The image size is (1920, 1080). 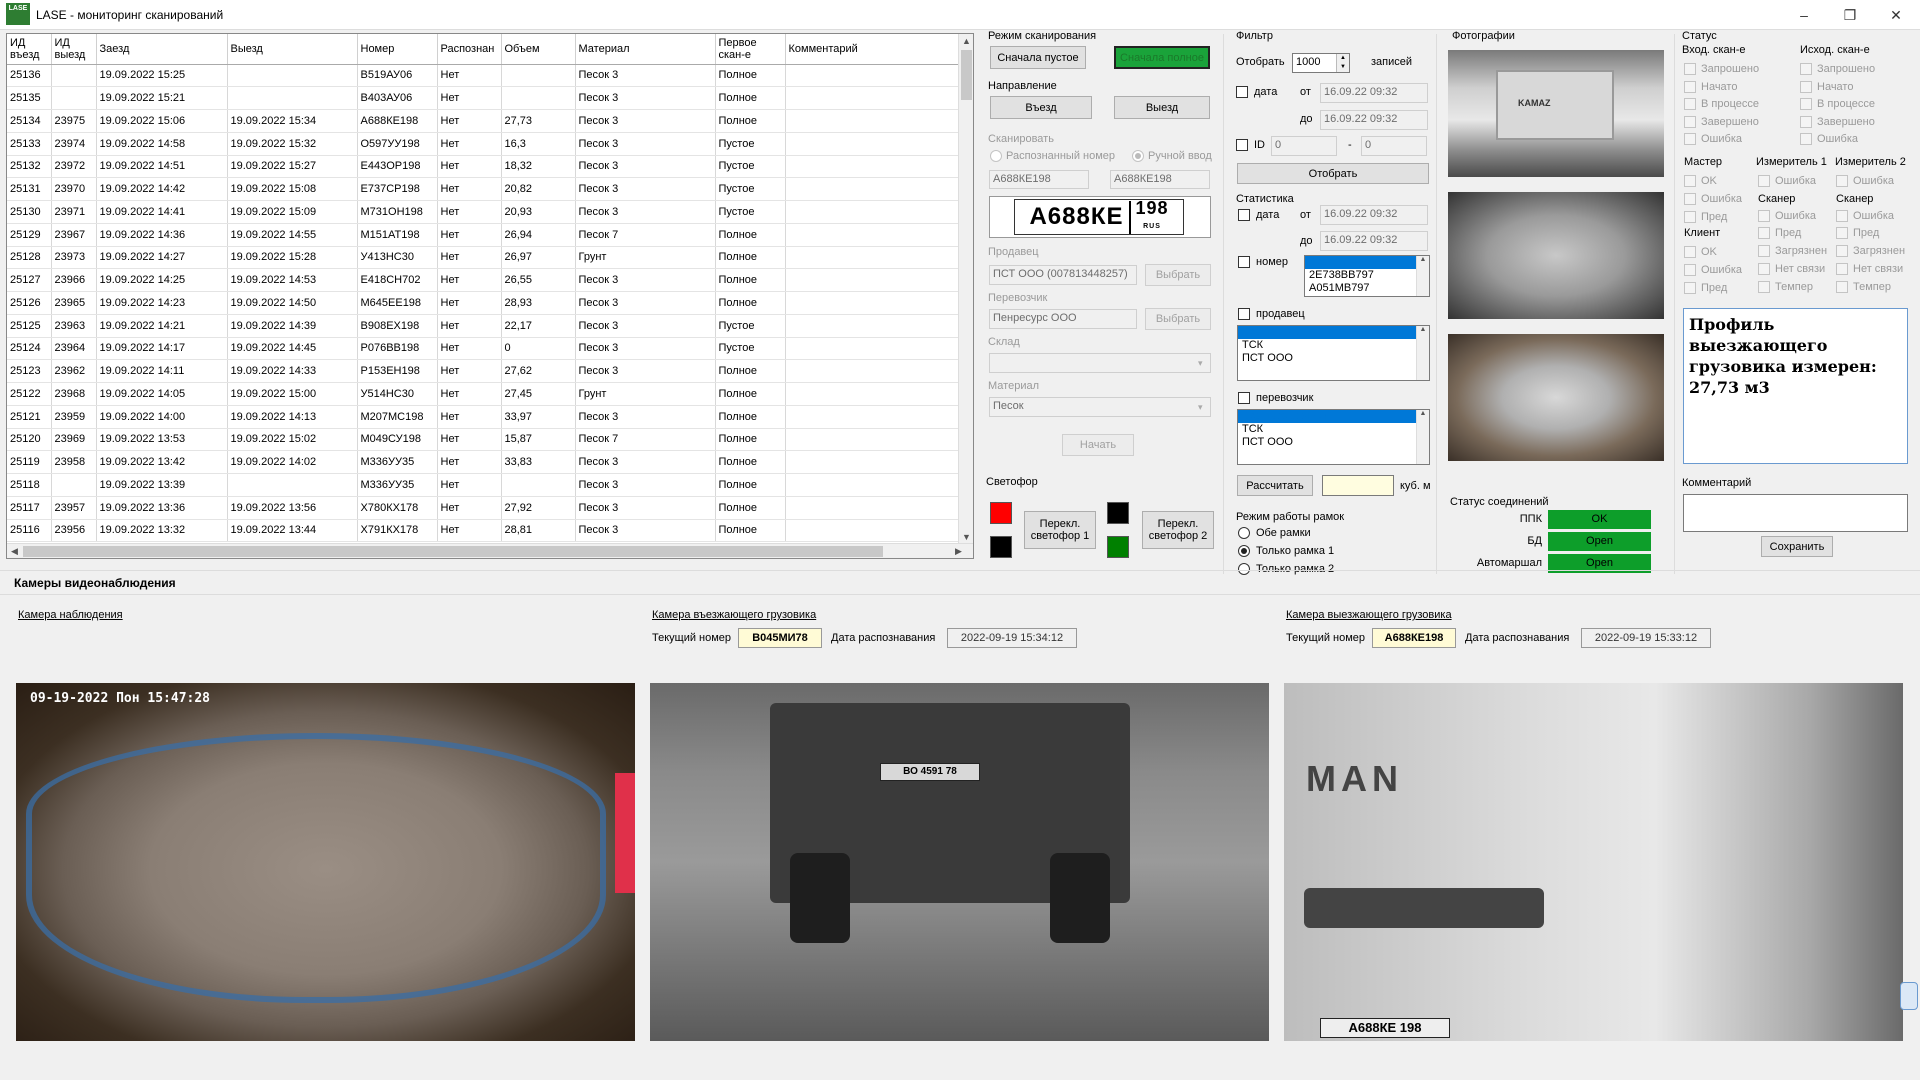 What do you see at coordinates (966, 75) in the screenshot?
I see `scroll-thumb` at bounding box center [966, 75].